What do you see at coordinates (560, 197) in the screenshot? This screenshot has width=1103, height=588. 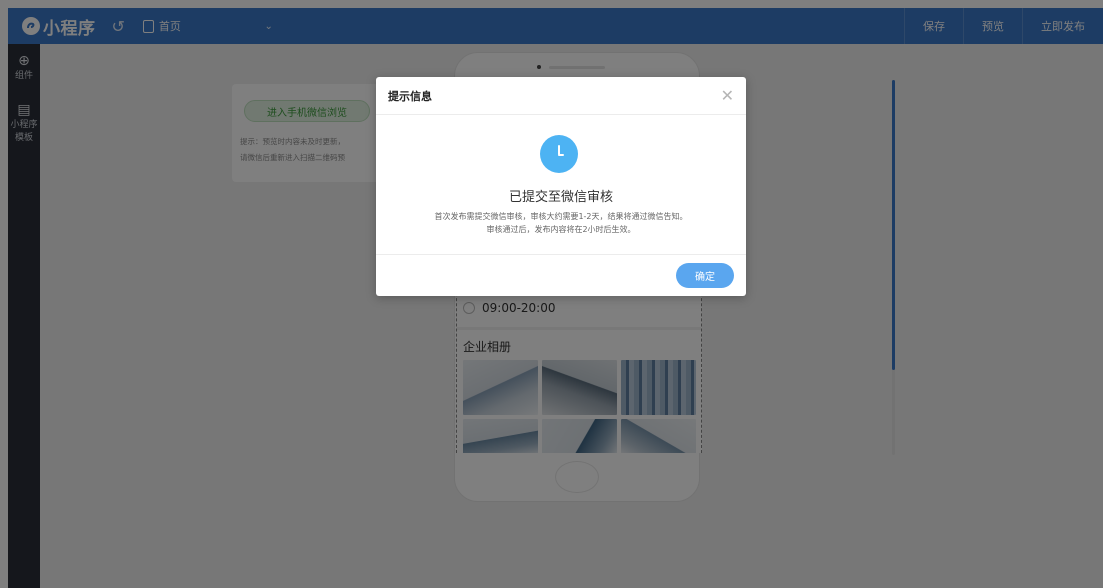 I see `dialog-heading: 已提交至微信审核` at bounding box center [560, 197].